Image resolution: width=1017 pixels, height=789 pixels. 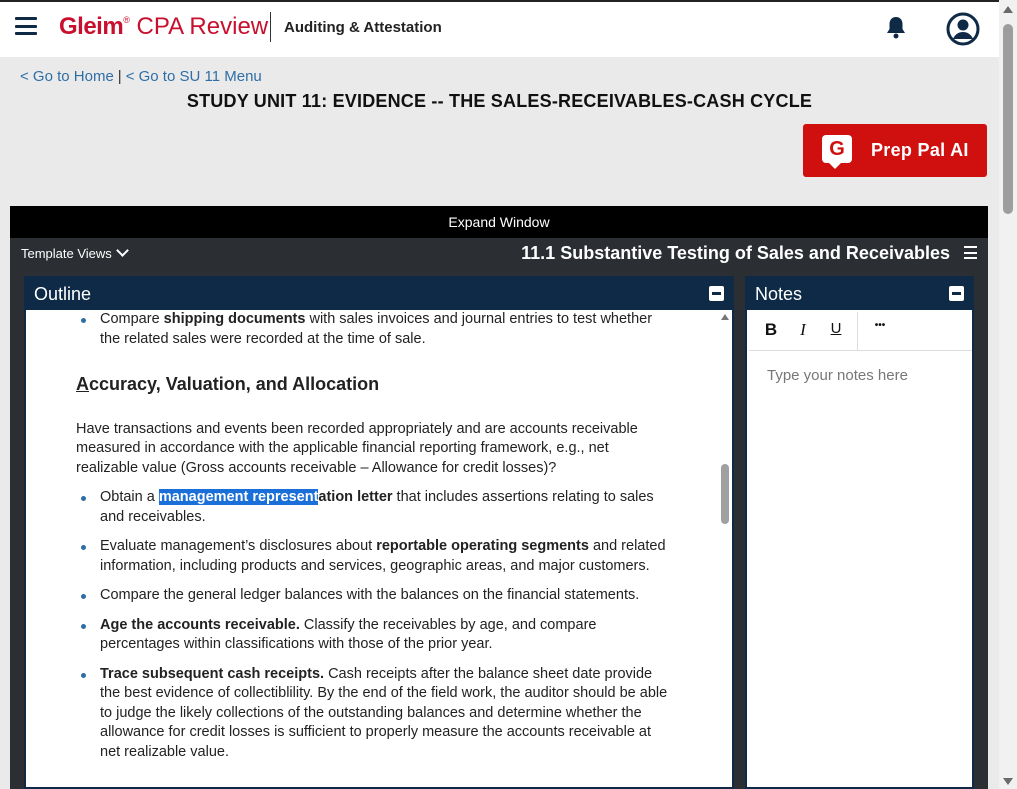 What do you see at coordinates (379, 294) in the screenshot?
I see `outline-header: Outline` at bounding box center [379, 294].